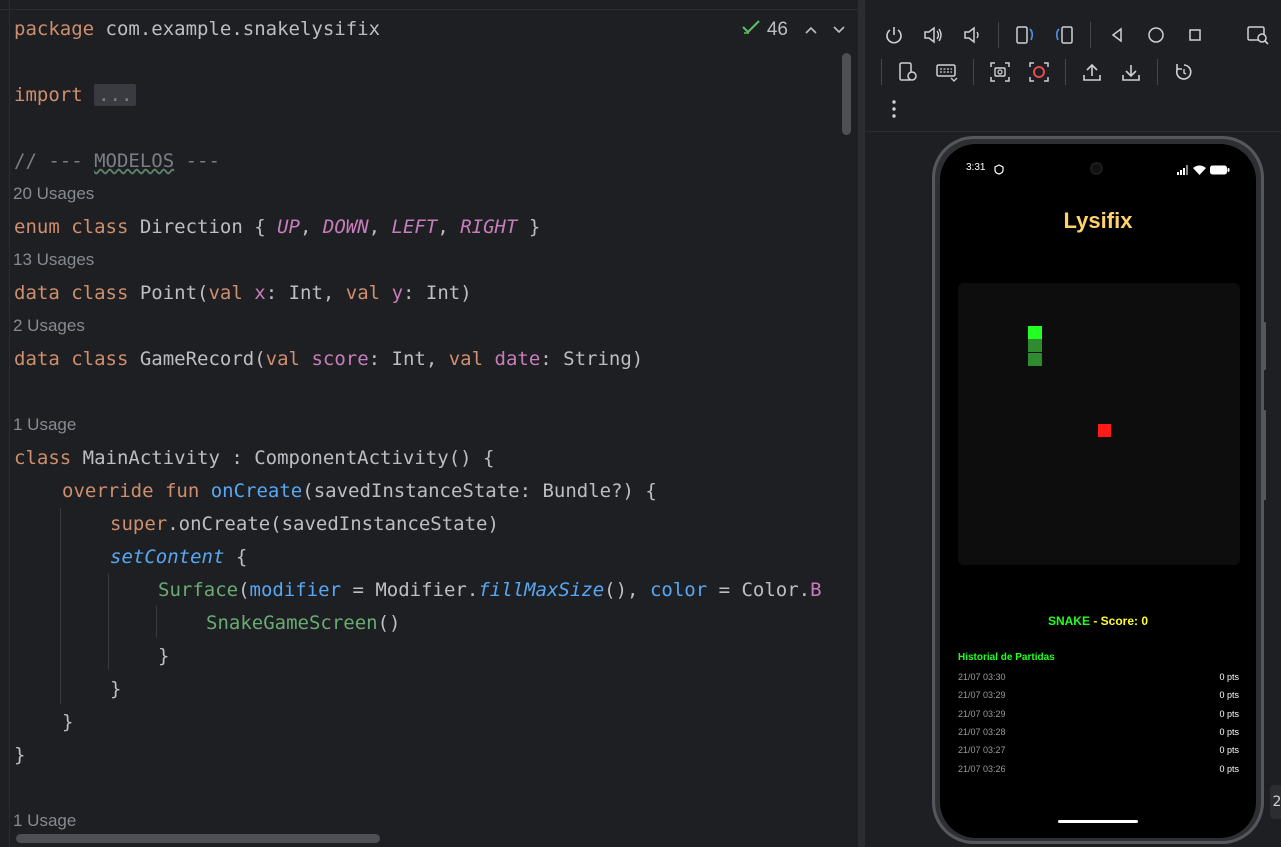 The height and width of the screenshot is (847, 1281). Describe the element at coordinates (53, 194) in the screenshot. I see `usages-hint-direction: 20 Usages` at that location.